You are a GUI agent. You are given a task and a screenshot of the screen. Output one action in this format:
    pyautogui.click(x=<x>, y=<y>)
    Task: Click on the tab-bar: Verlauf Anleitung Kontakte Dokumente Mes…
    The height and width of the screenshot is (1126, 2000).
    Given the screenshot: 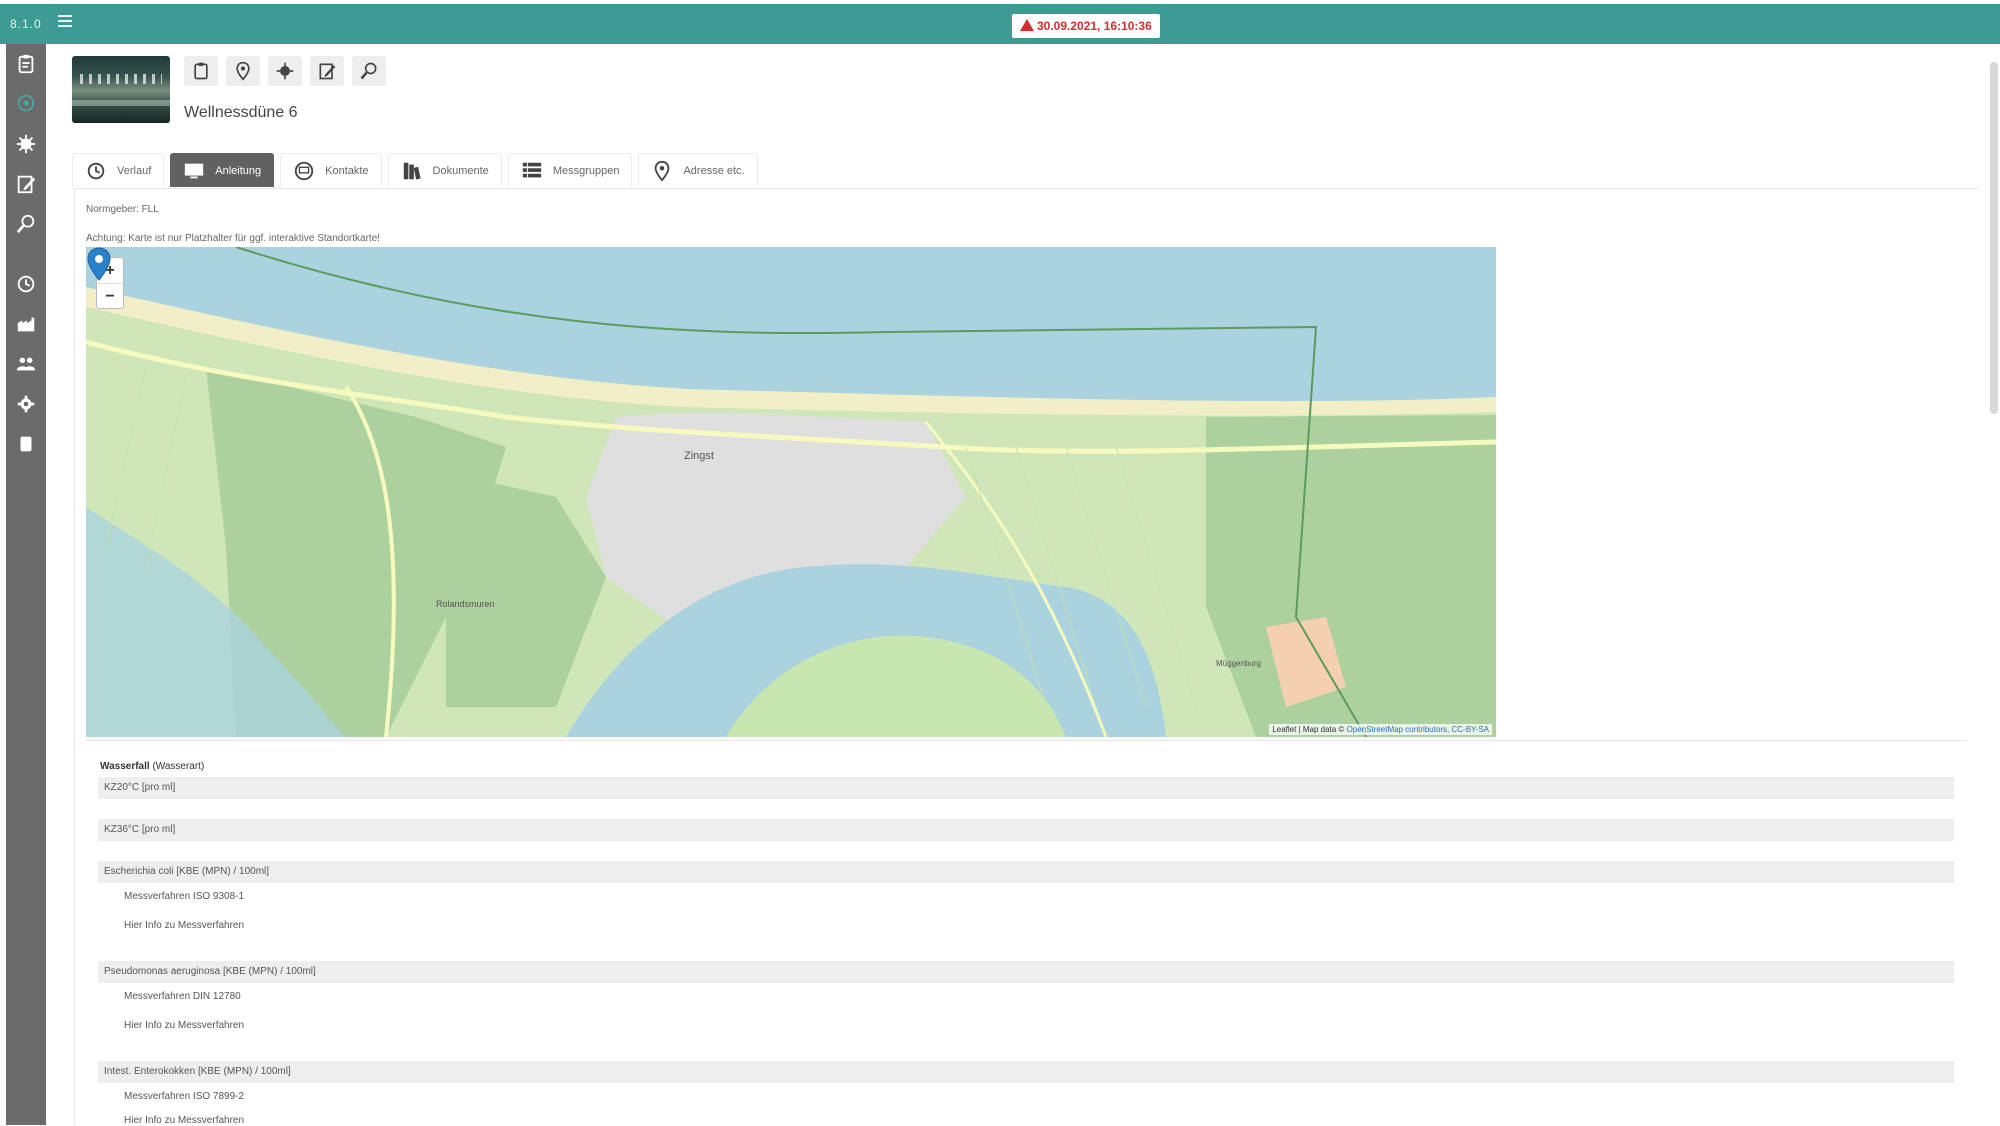 What is the action you would take?
    pyautogui.click(x=415, y=170)
    